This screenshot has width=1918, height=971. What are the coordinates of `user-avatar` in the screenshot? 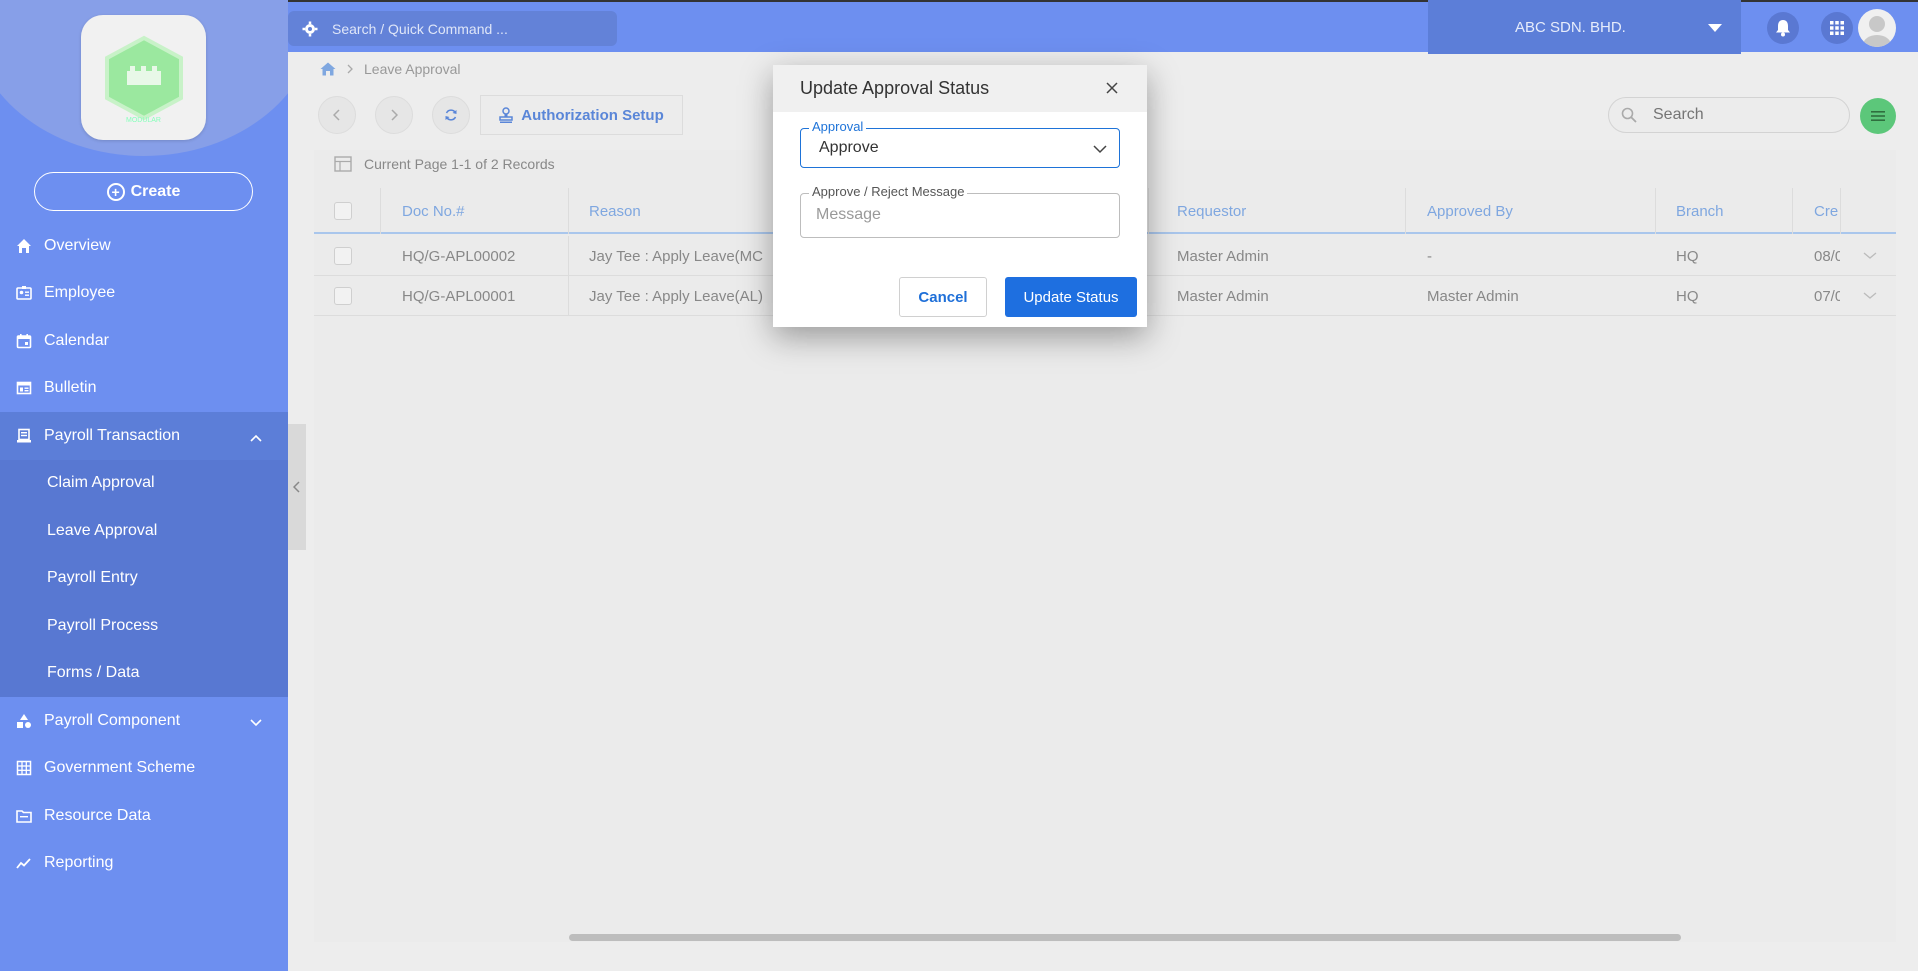 It's located at (1877, 28).